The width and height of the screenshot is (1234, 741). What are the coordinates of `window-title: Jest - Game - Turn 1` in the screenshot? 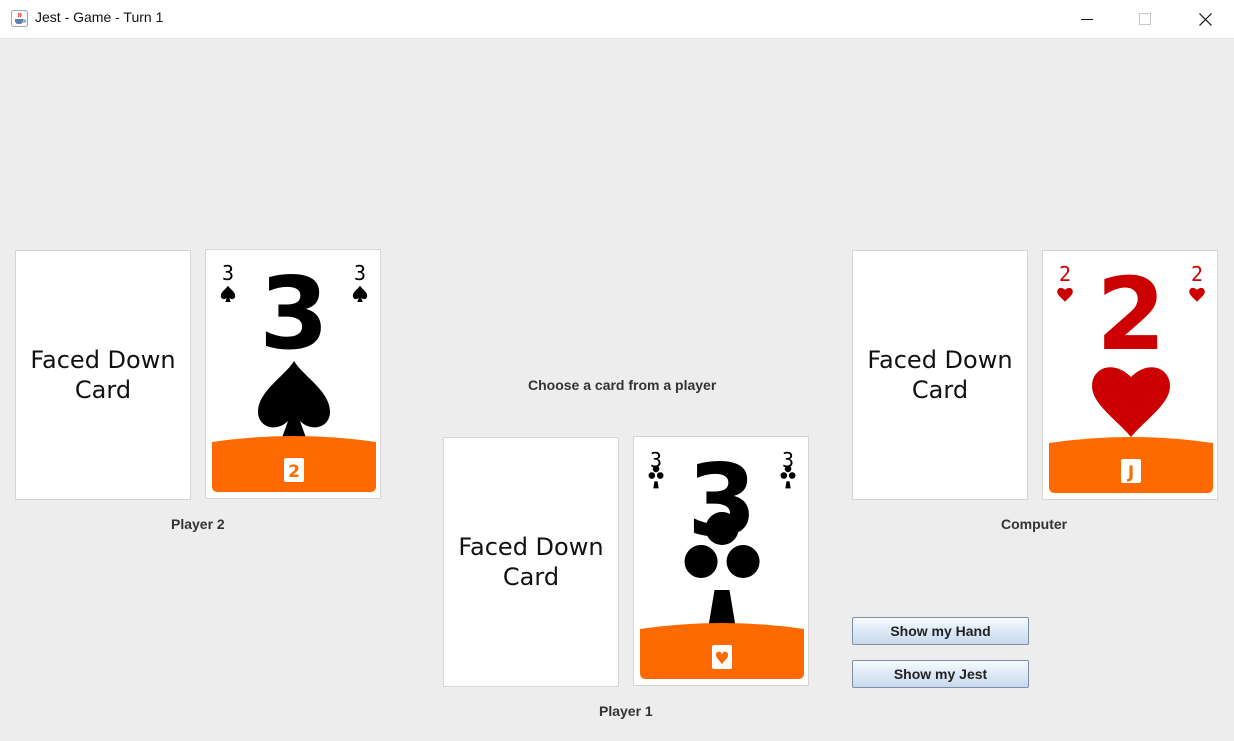 It's located at (99, 17).